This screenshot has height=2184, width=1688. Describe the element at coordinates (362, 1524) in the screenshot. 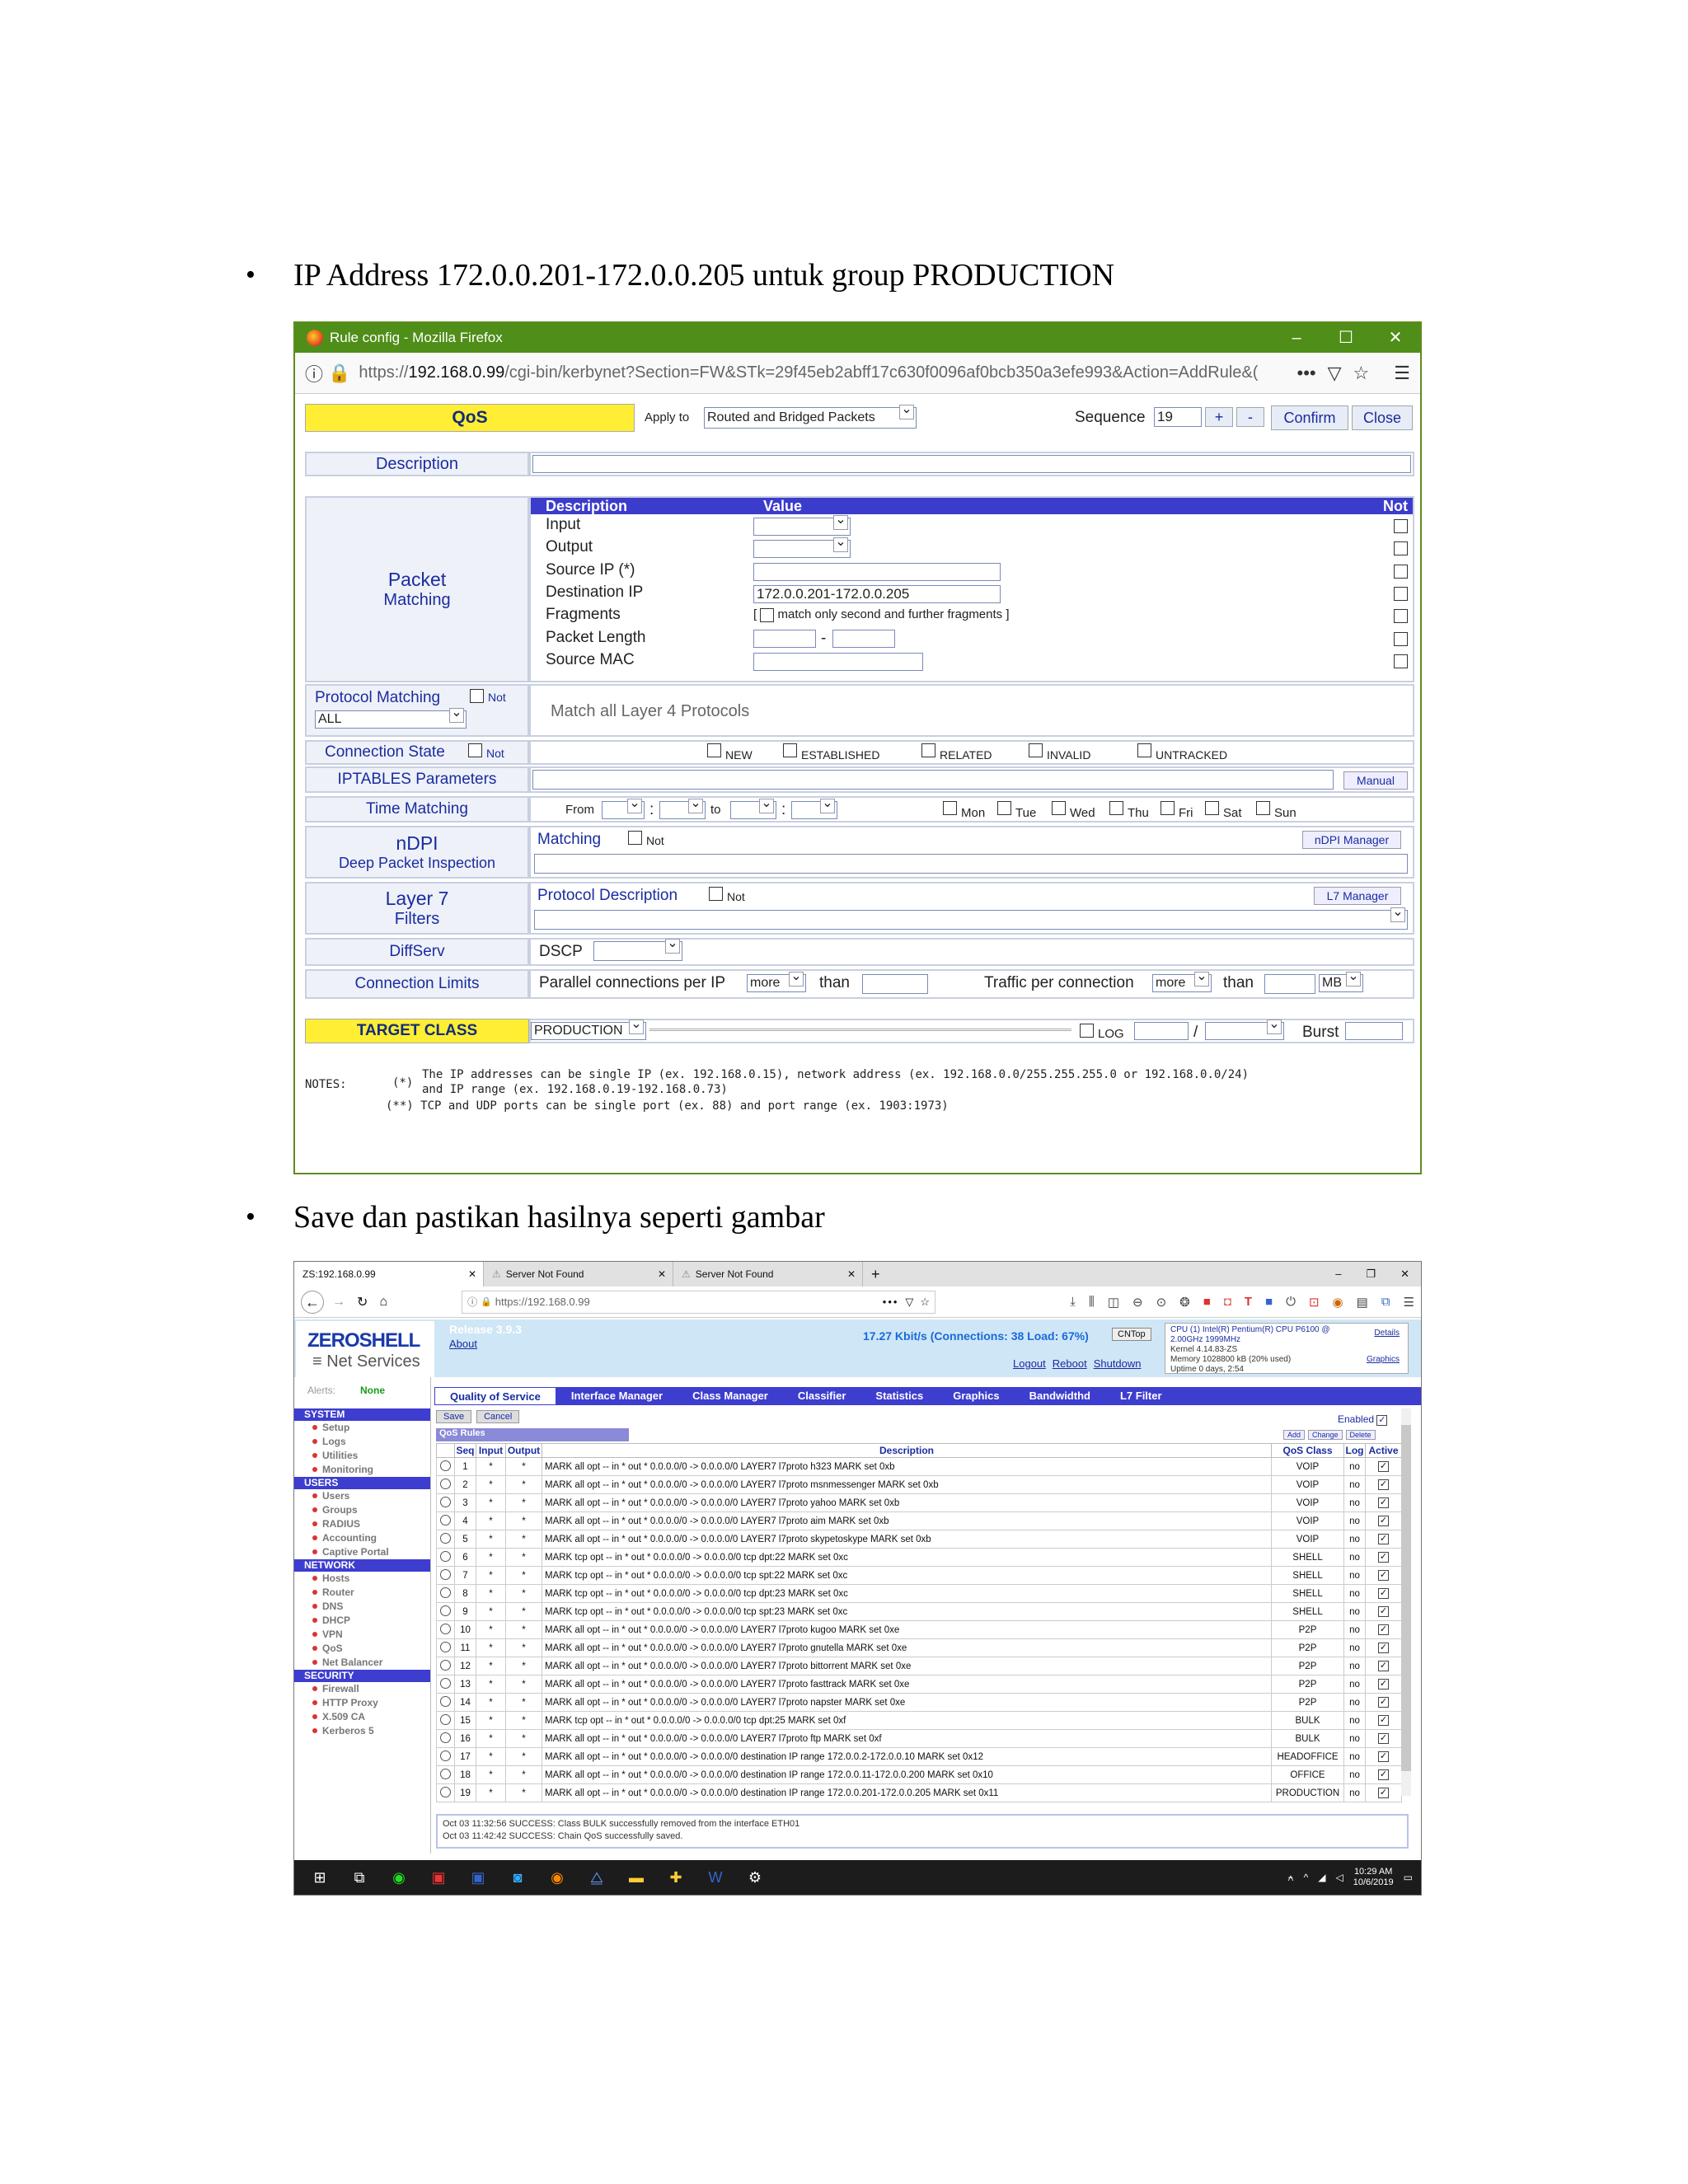

I see `sidebar-item: RADIUS` at that location.